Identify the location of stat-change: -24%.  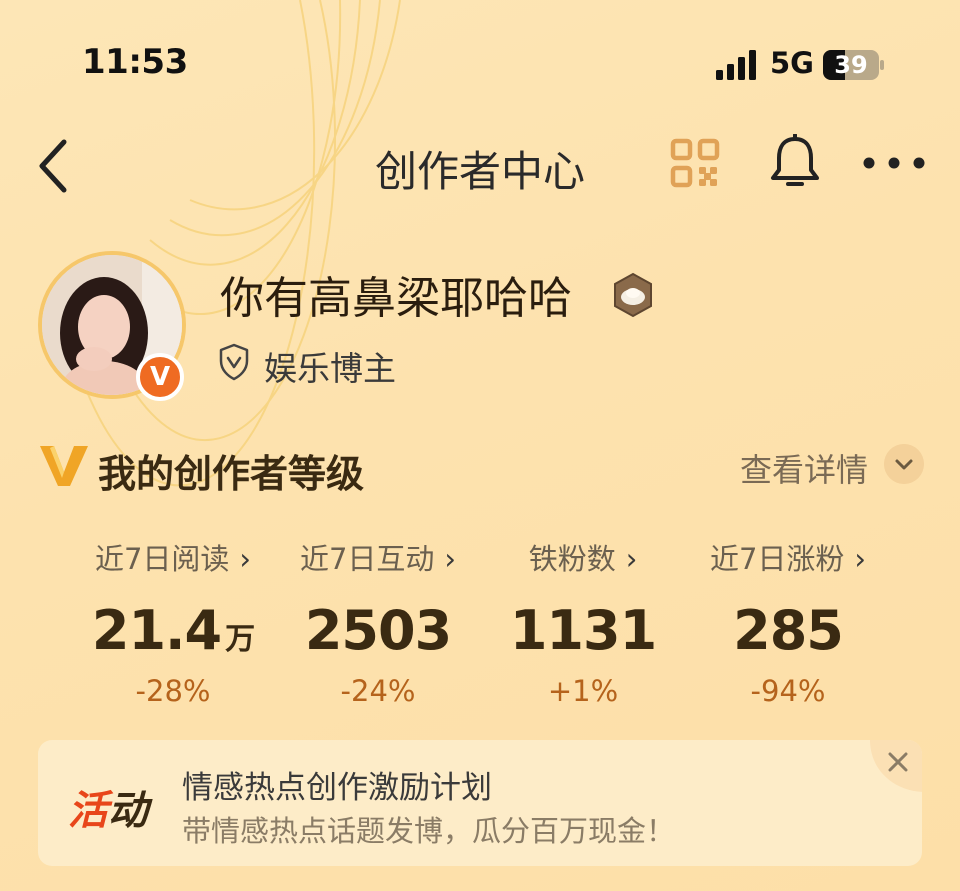
(378, 691).